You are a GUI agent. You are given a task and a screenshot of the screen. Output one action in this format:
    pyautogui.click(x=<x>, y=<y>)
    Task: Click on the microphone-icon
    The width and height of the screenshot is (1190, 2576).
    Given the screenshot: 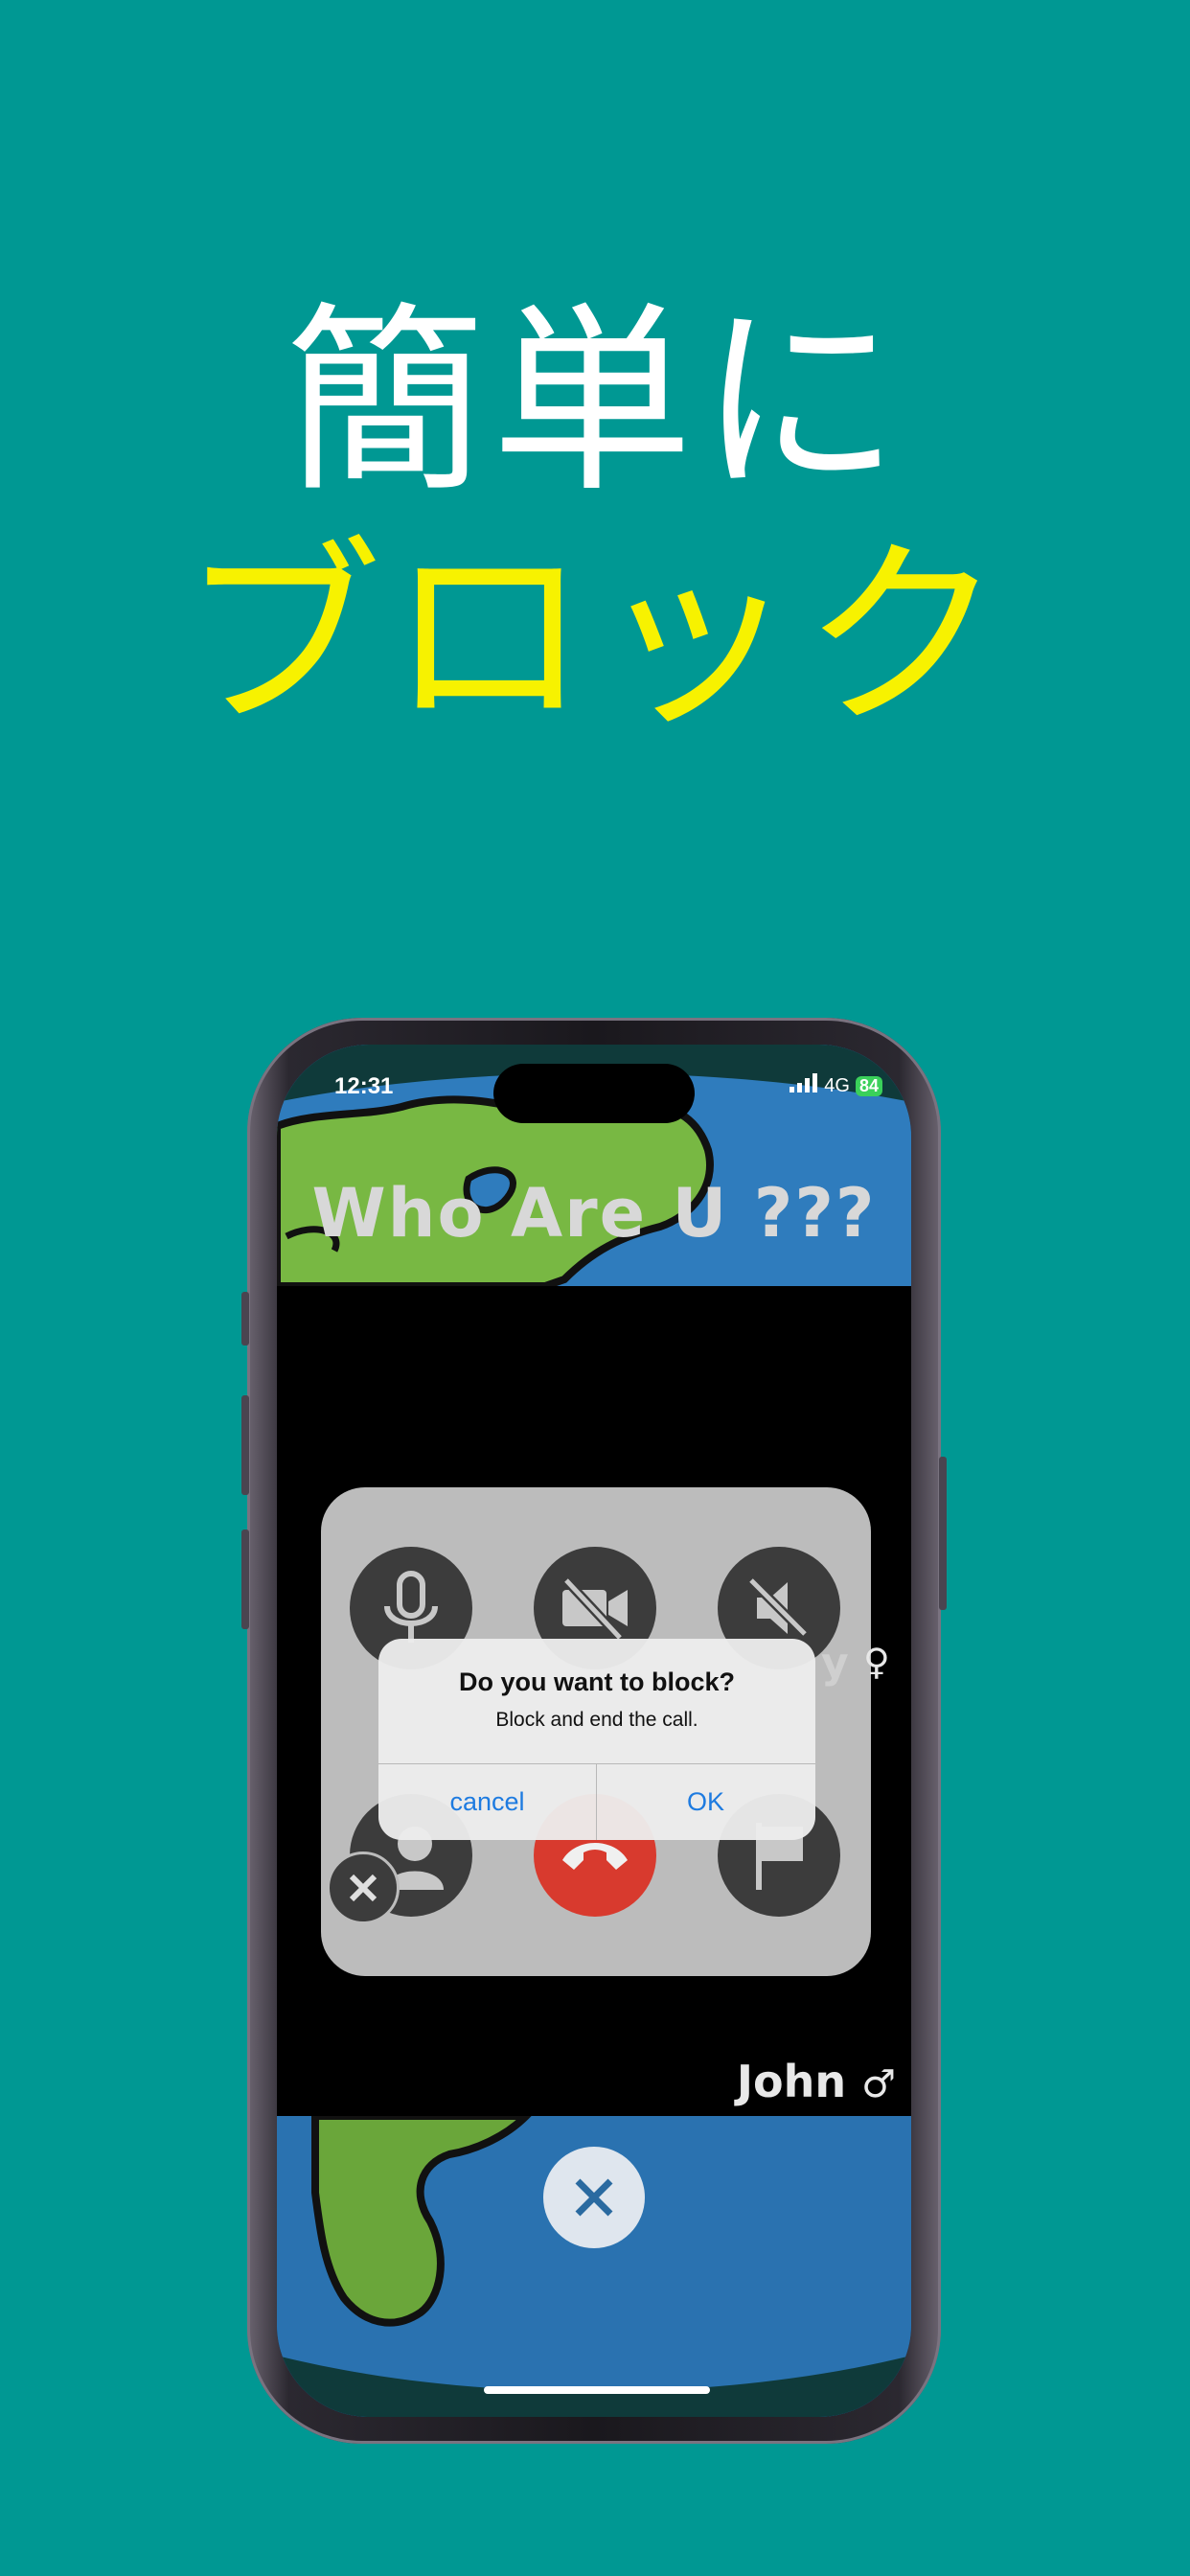 What is the action you would take?
    pyautogui.click(x=411, y=1607)
    